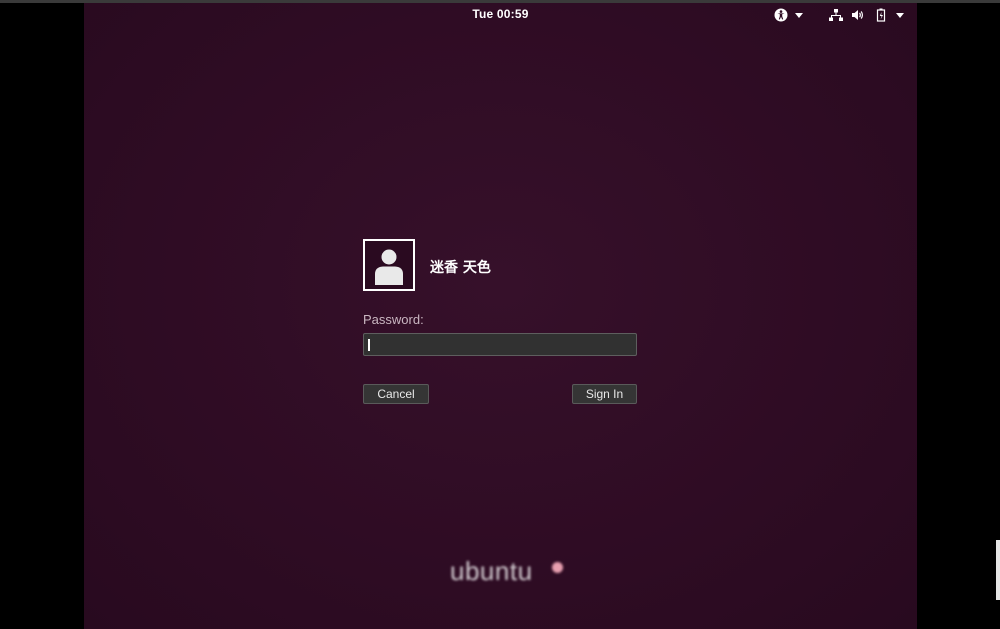 The width and height of the screenshot is (1000, 629). Describe the element at coordinates (781, 15) in the screenshot. I see `accessibility-icon` at that location.